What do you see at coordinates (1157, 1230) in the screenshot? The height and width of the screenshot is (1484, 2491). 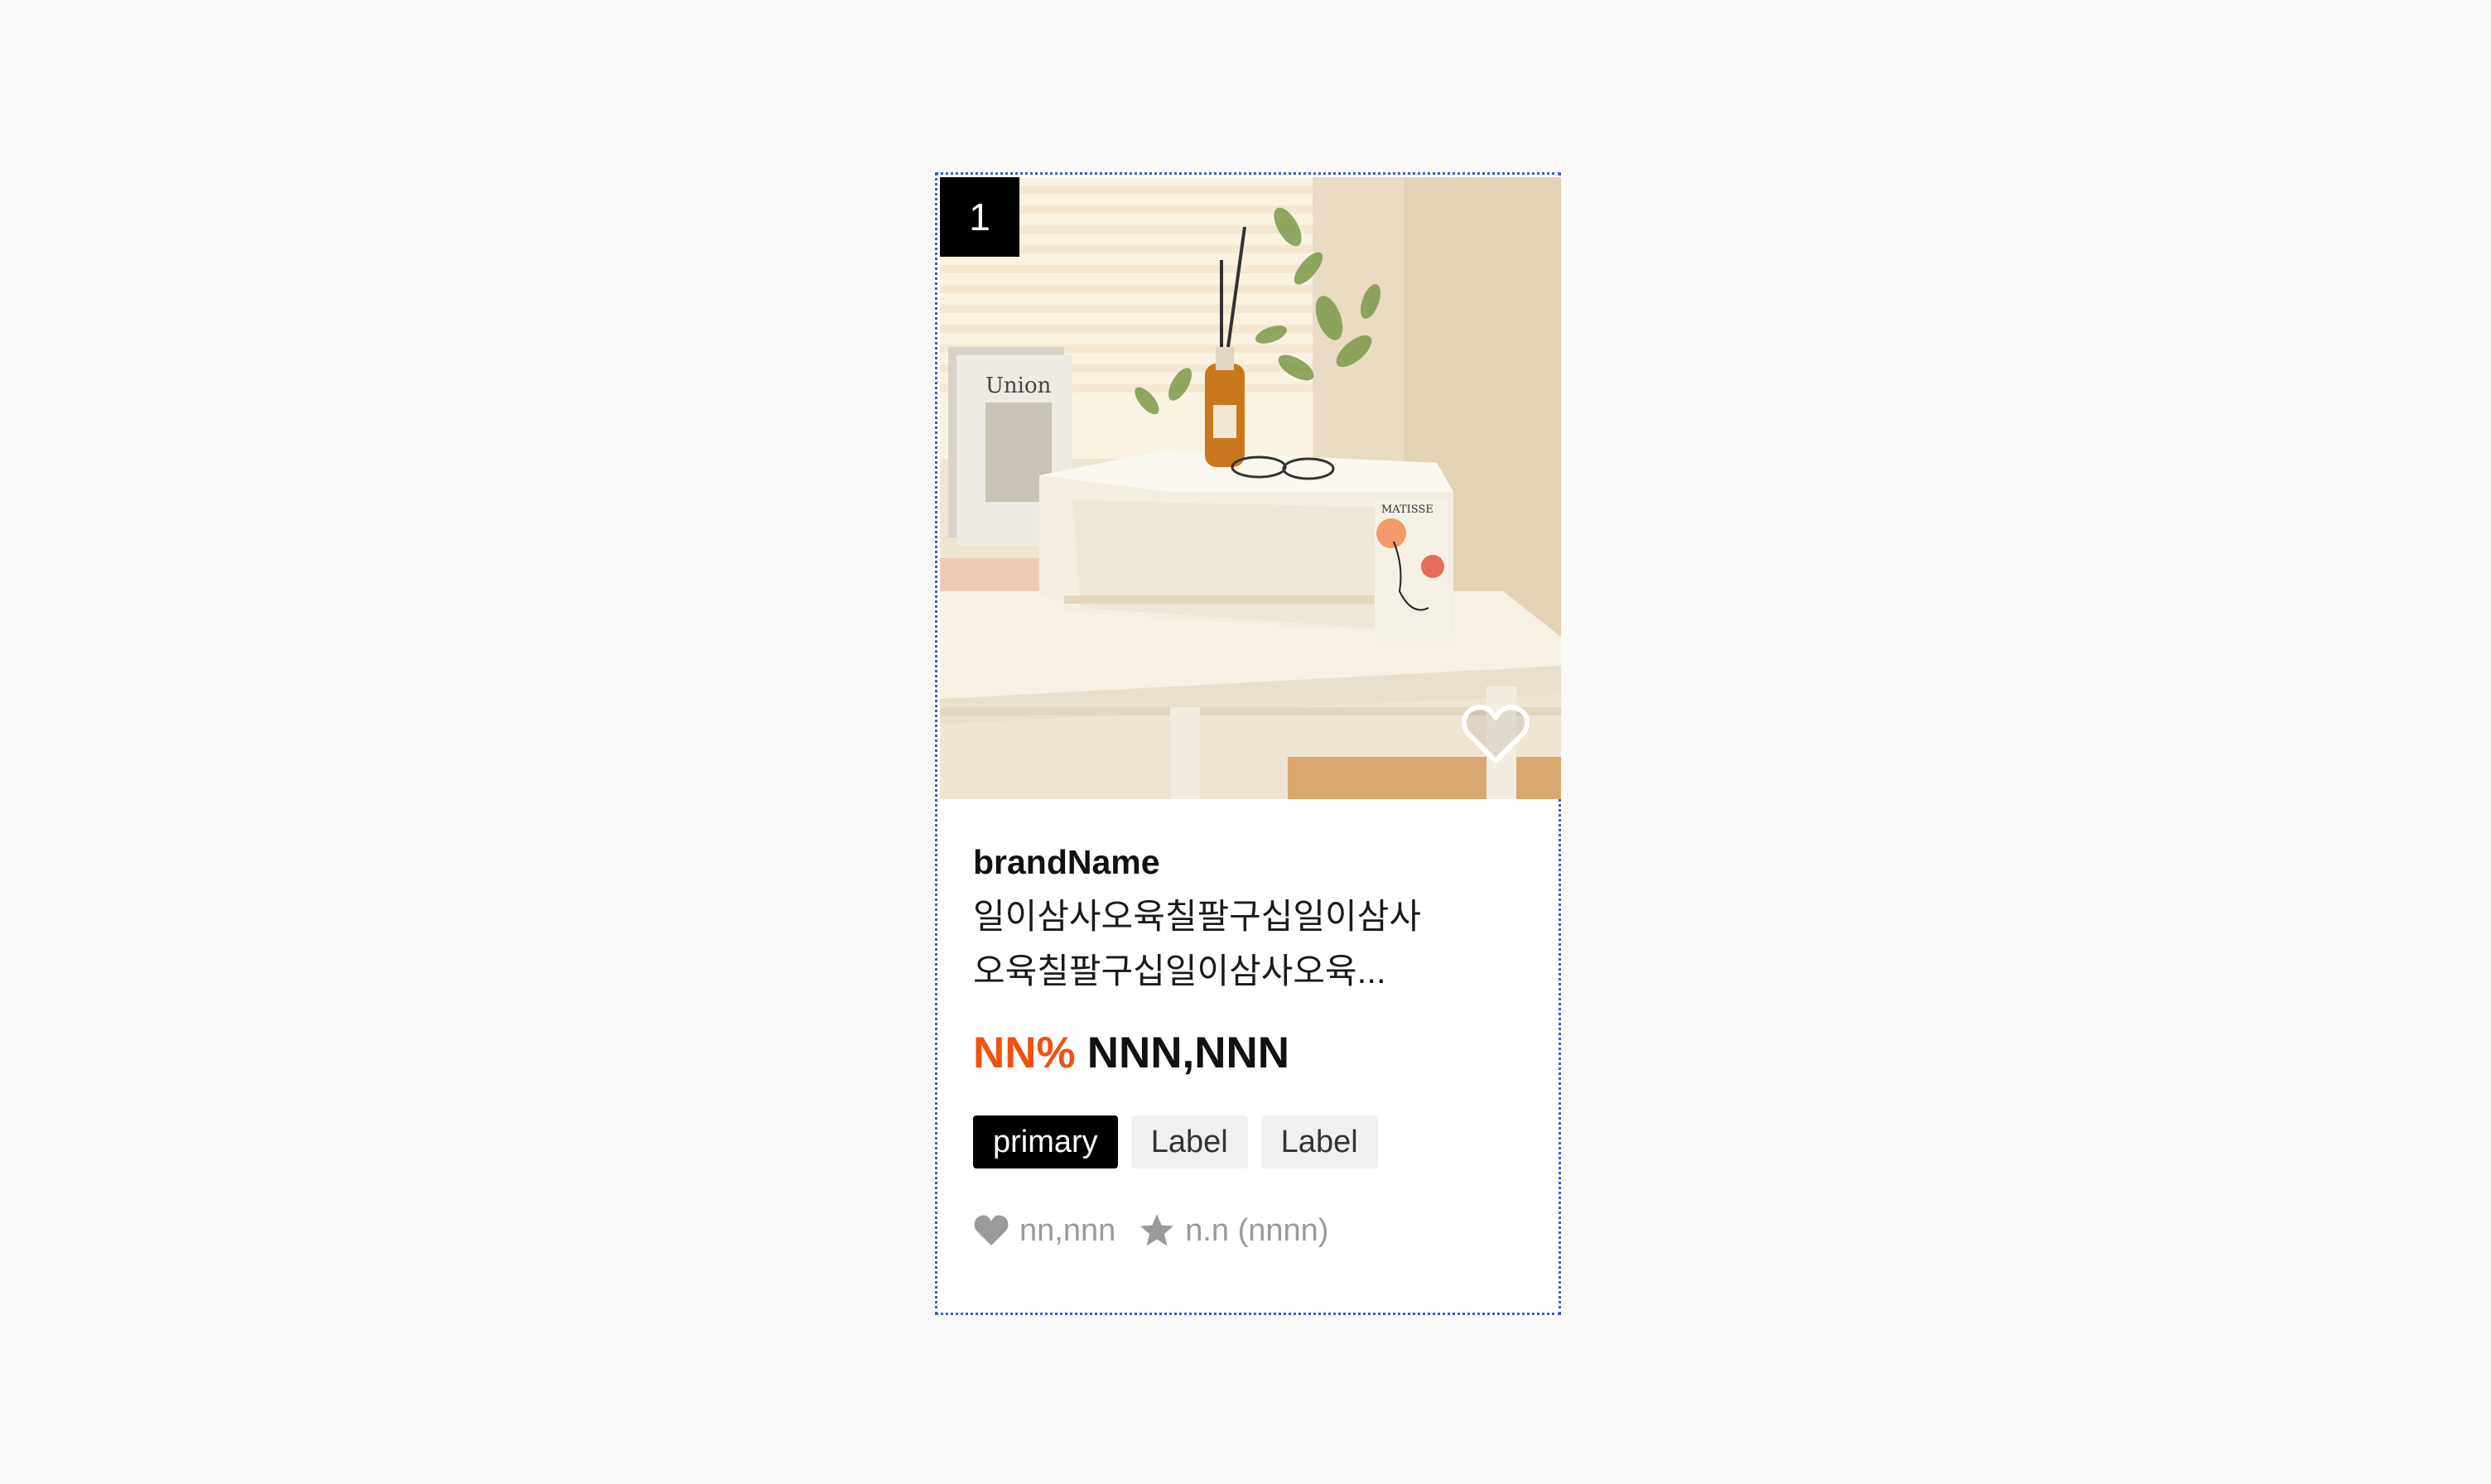 I see `star-filled-icon` at bounding box center [1157, 1230].